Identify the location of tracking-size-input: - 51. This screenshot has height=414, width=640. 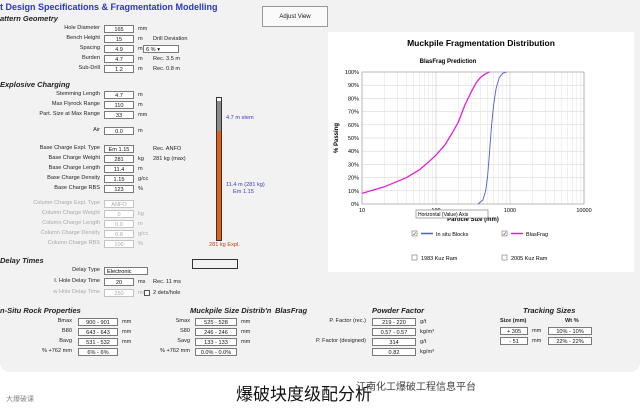
(514, 341).